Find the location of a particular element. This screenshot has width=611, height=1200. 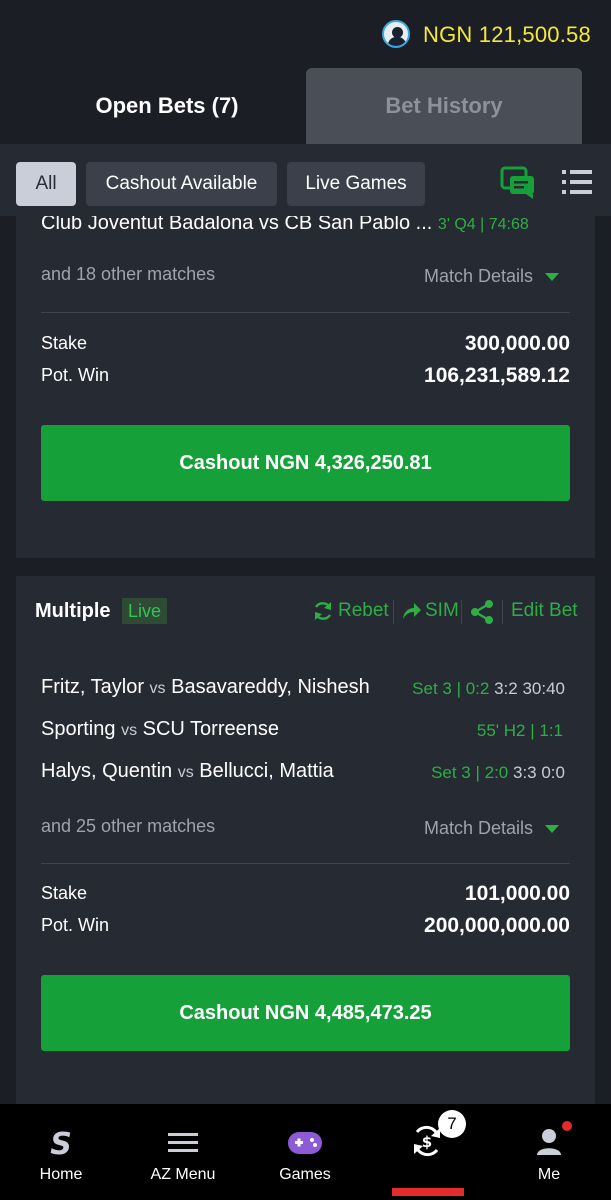

share-icon is located at coordinates (482, 612).